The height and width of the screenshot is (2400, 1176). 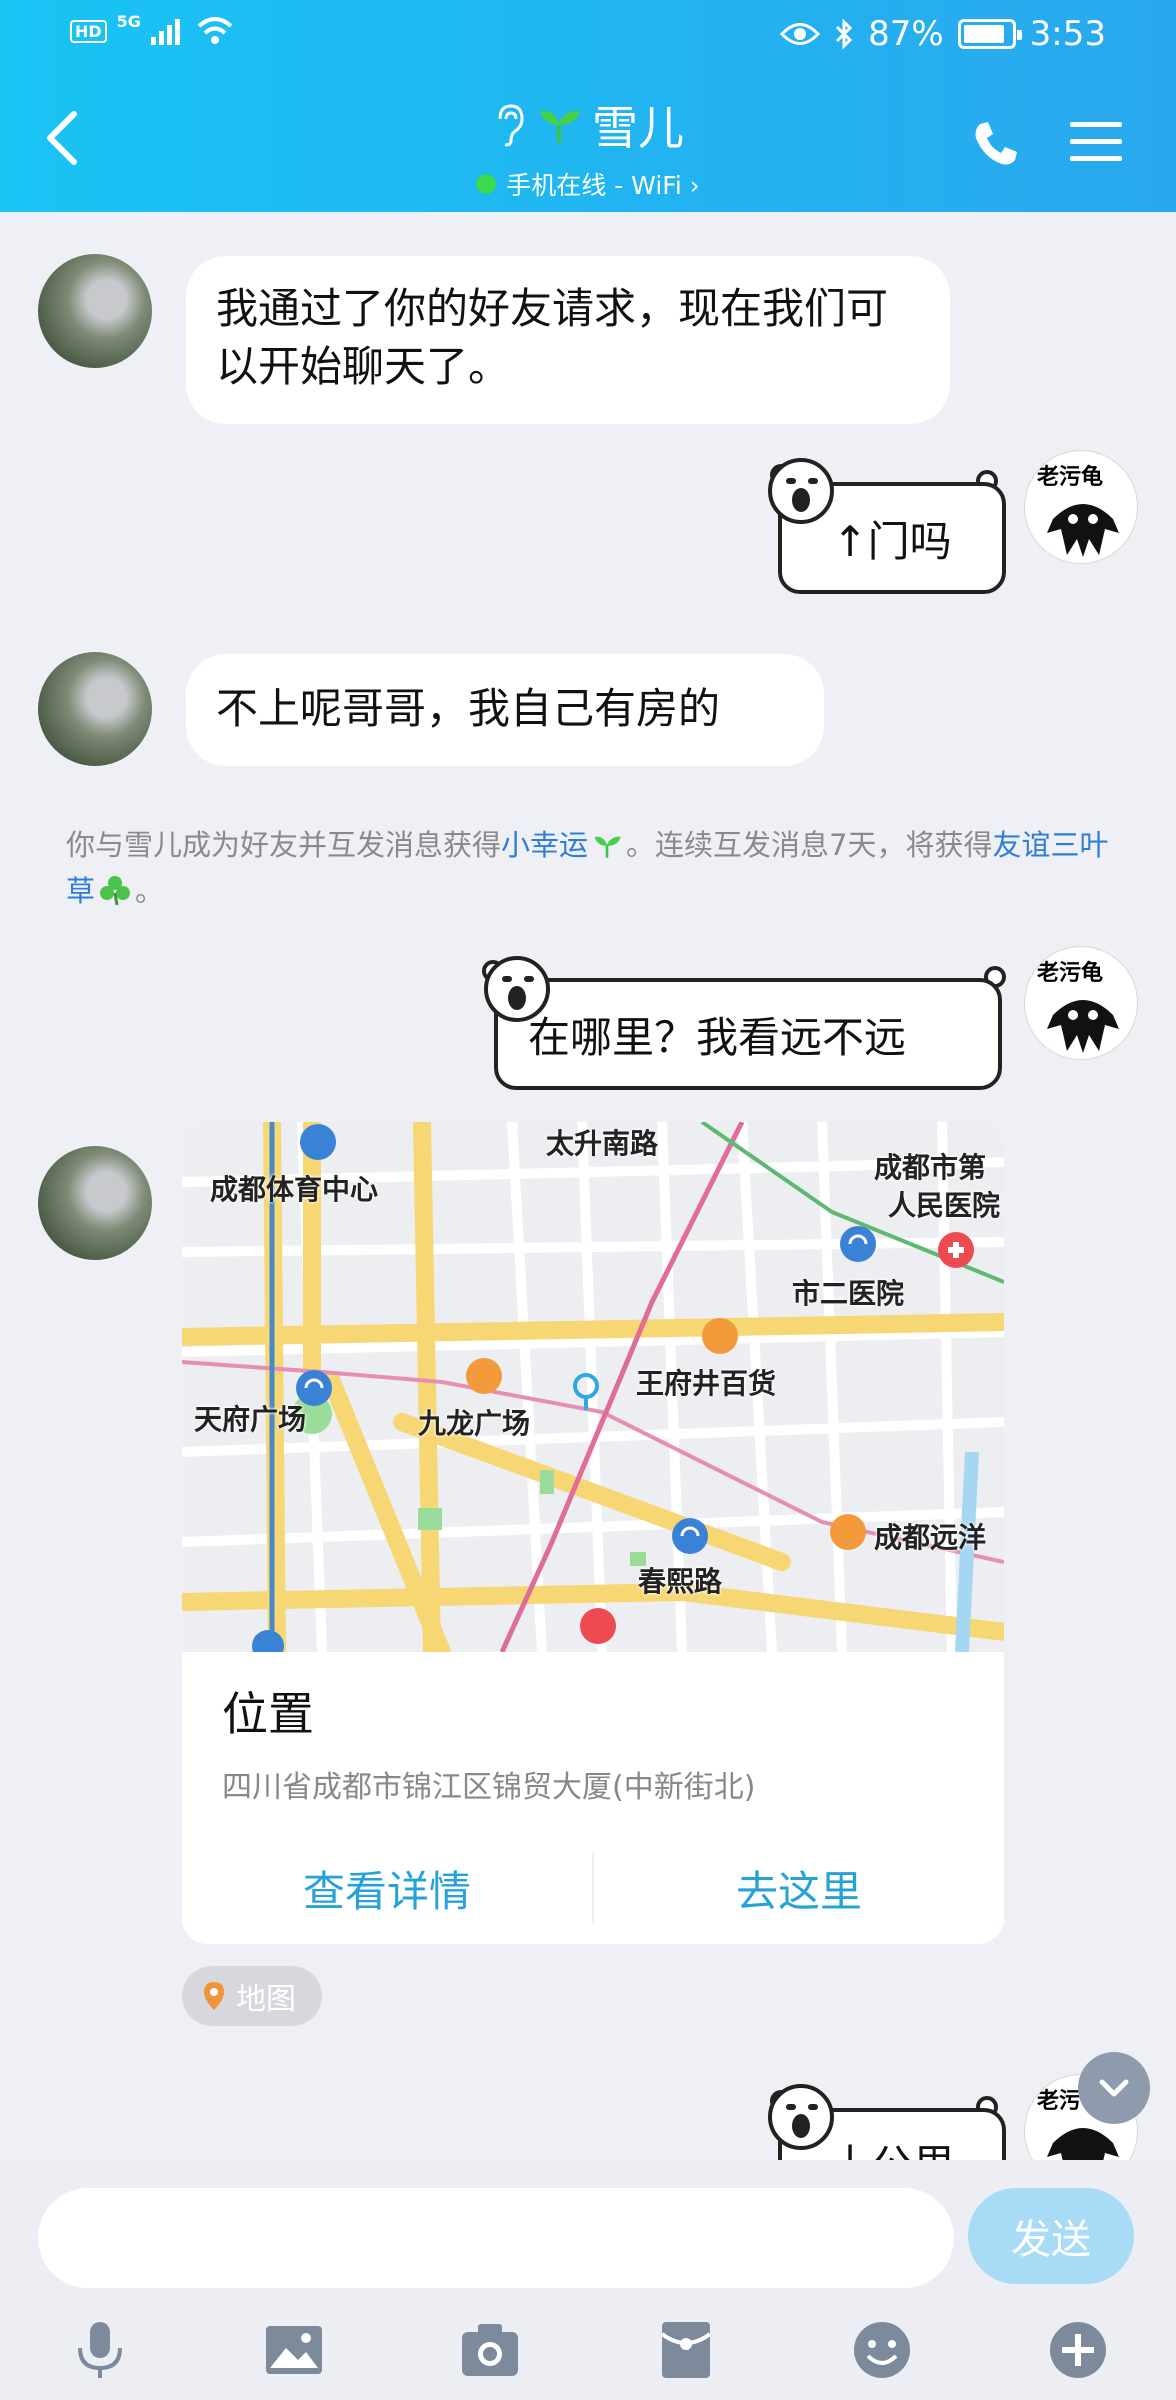 I want to click on input-bar: 发送, so click(x=588, y=2280).